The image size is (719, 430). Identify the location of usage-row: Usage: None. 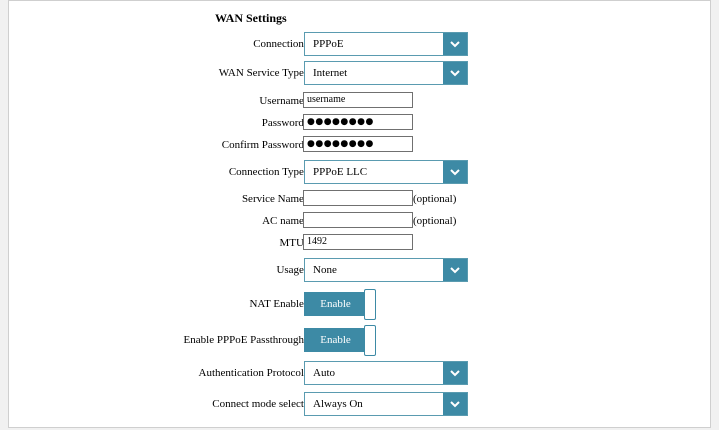
(360, 270).